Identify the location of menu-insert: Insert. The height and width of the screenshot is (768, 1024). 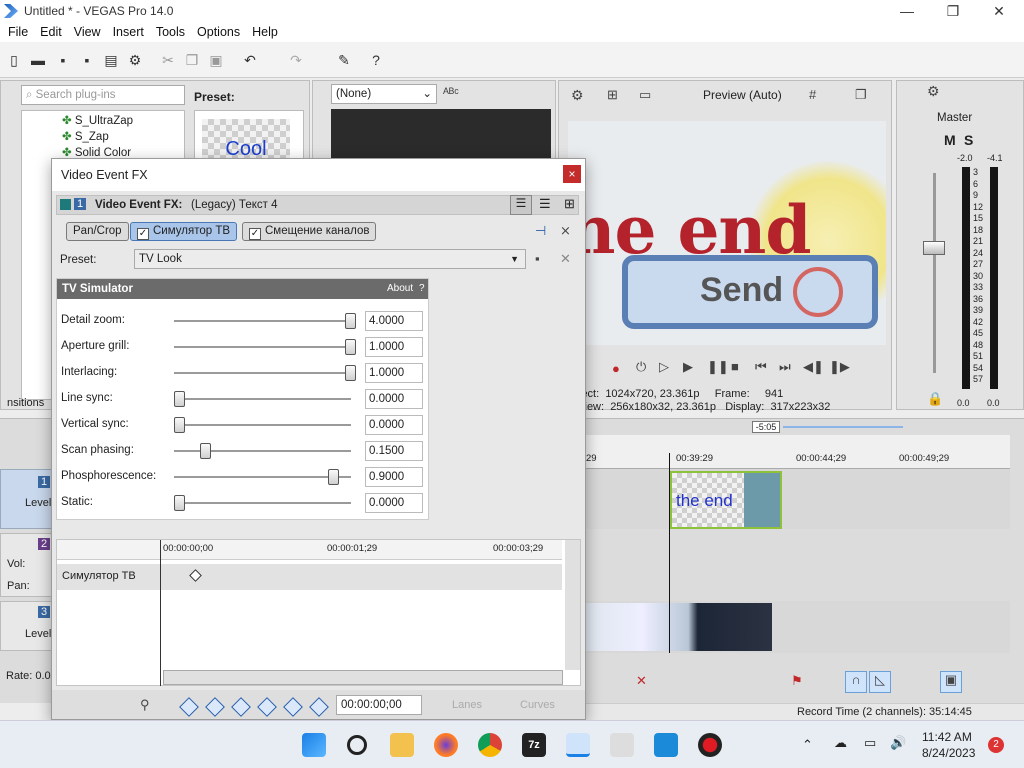
(128, 32).